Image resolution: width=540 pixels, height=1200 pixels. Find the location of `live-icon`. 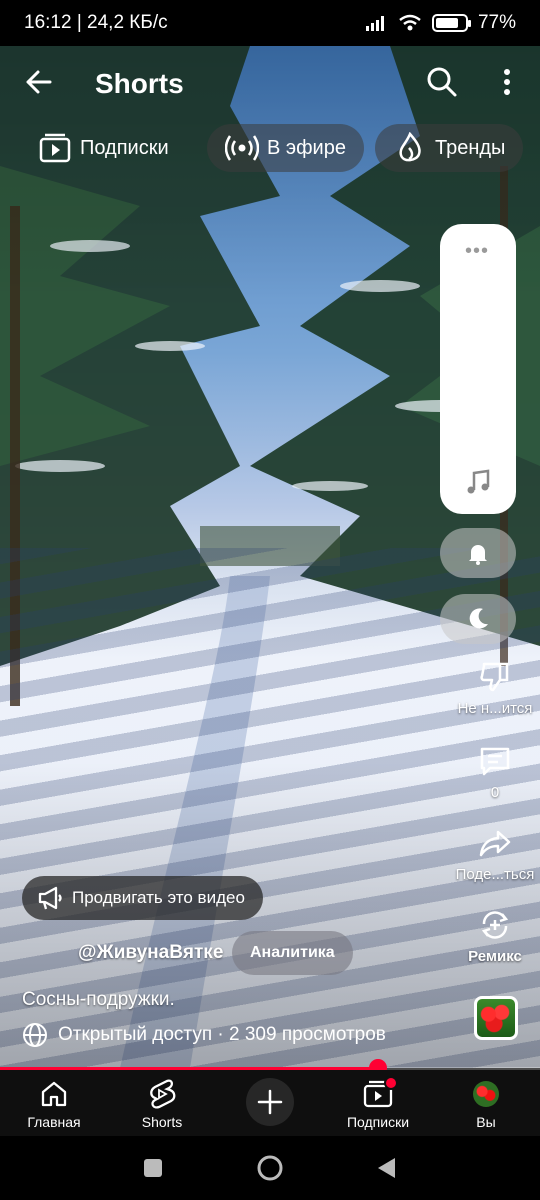

live-icon is located at coordinates (242, 148).